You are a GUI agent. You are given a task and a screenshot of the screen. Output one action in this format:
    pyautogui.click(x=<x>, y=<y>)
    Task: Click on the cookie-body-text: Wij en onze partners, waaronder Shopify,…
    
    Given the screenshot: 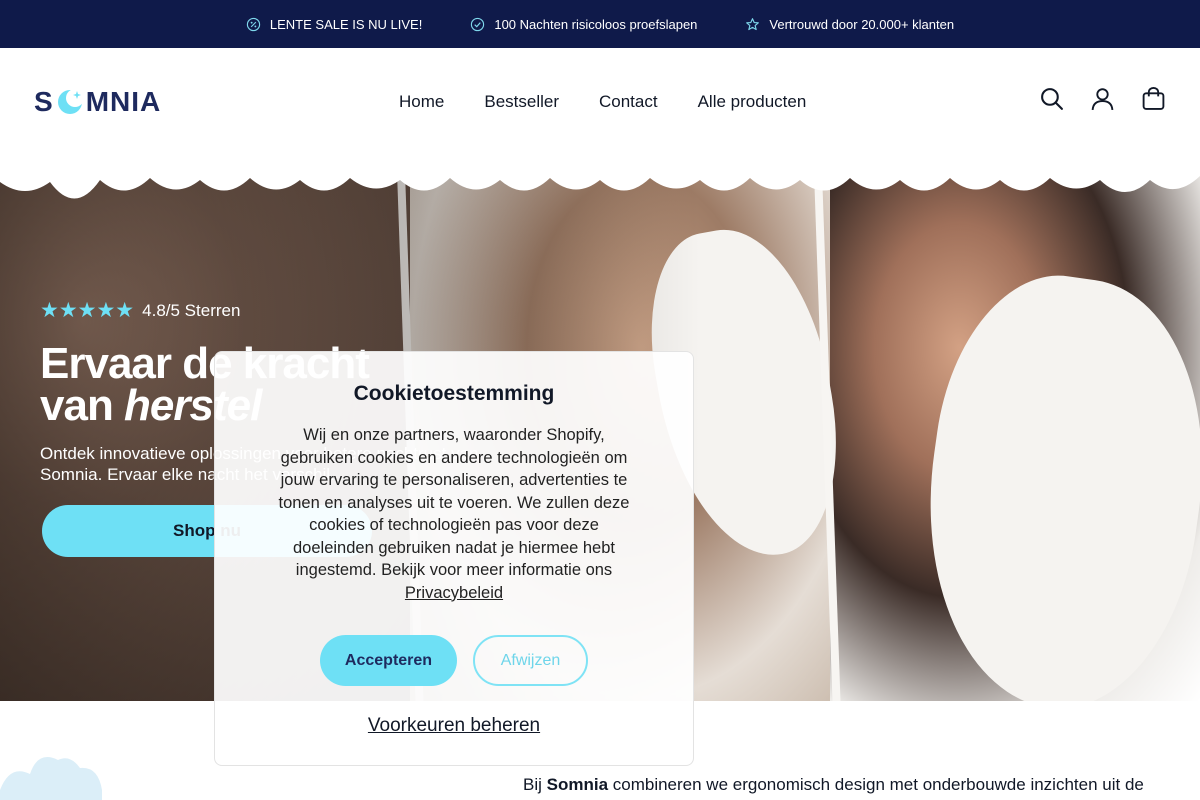 What is the action you would take?
    pyautogui.click(x=454, y=502)
    